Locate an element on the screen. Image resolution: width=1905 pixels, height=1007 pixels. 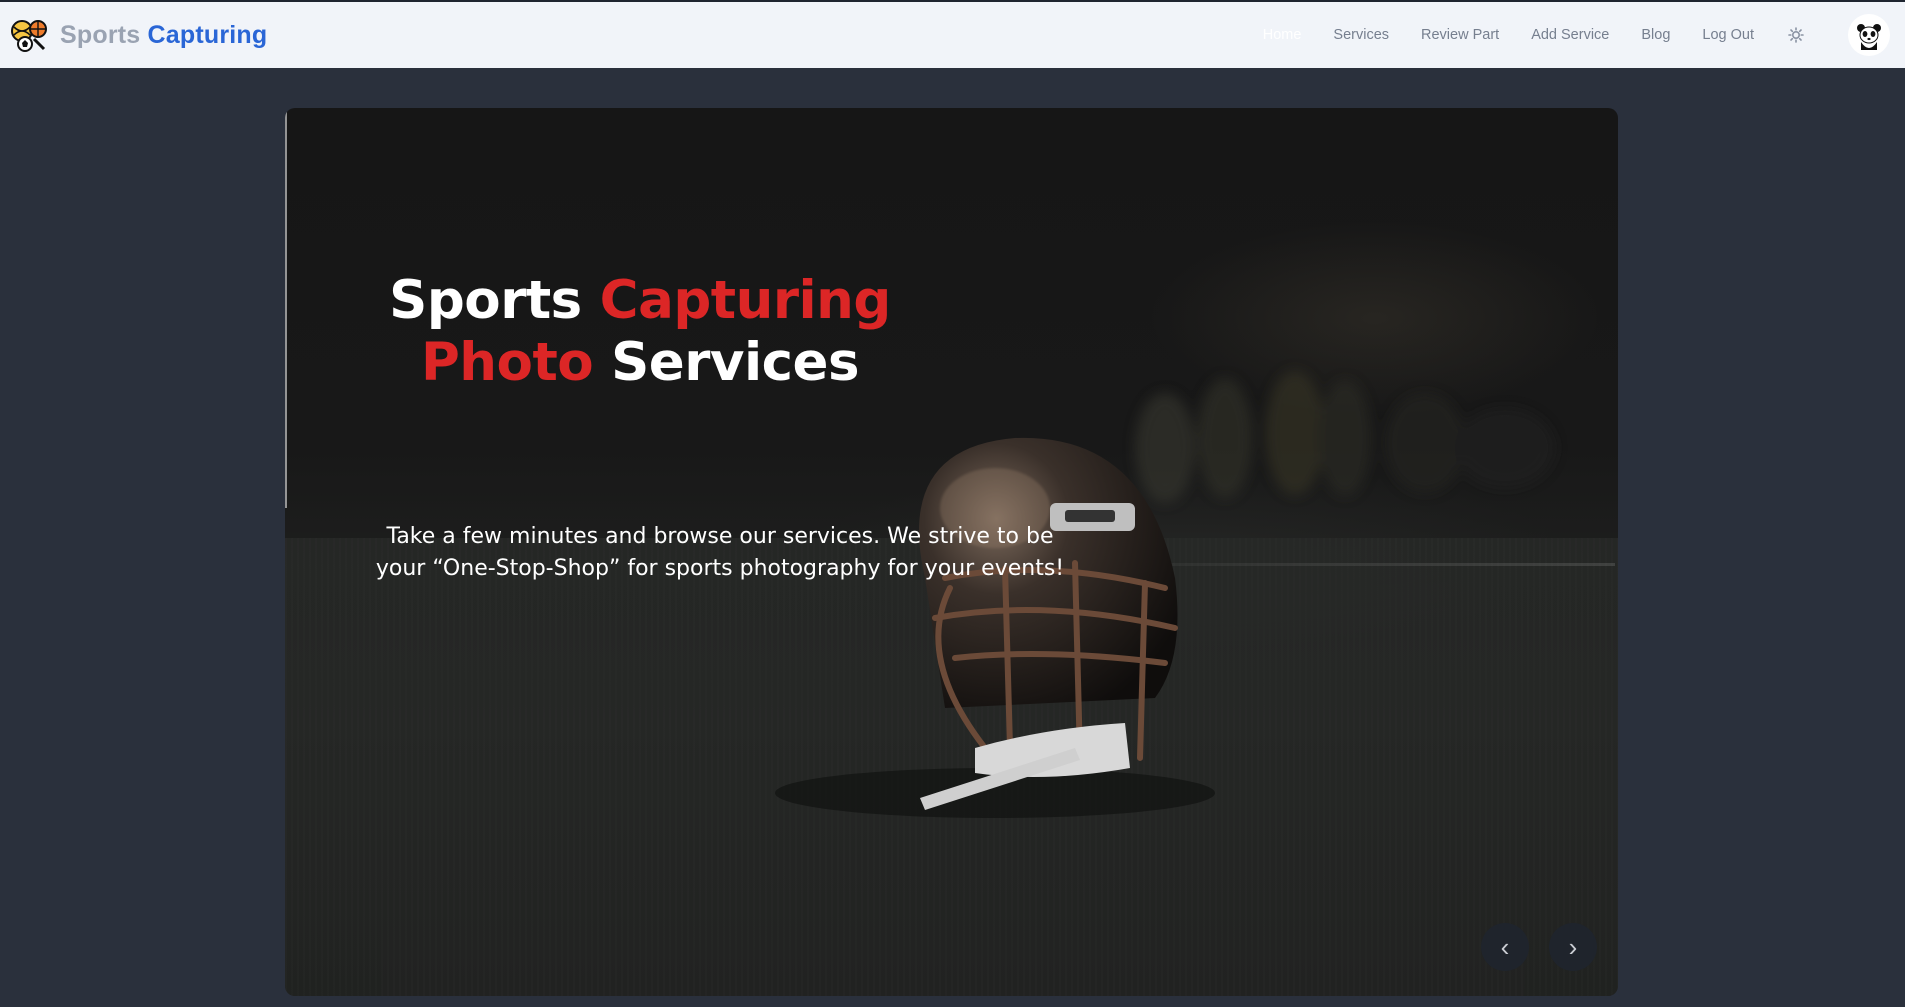
nav-link-add-service: Add Service is located at coordinates (1570, 35).